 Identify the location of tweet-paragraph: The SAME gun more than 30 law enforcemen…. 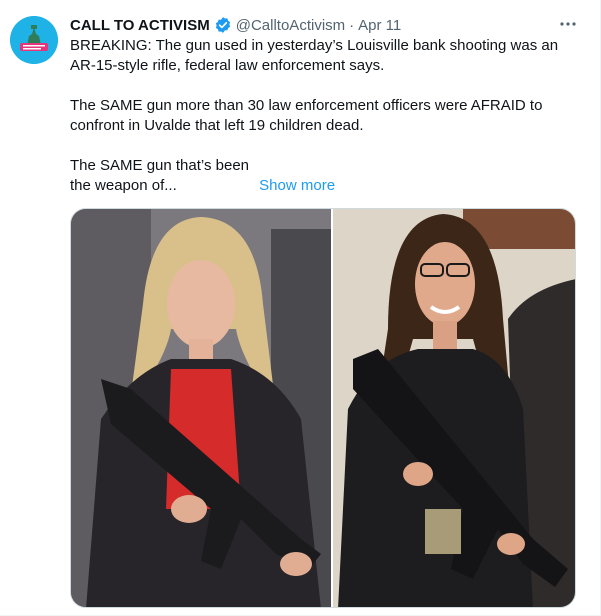
(306, 115).